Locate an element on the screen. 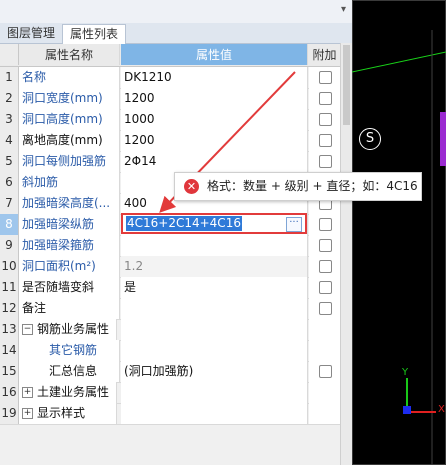 The height and width of the screenshot is (465, 446). property-name: 加强暗梁箍筋 is located at coordinates (69, 245).